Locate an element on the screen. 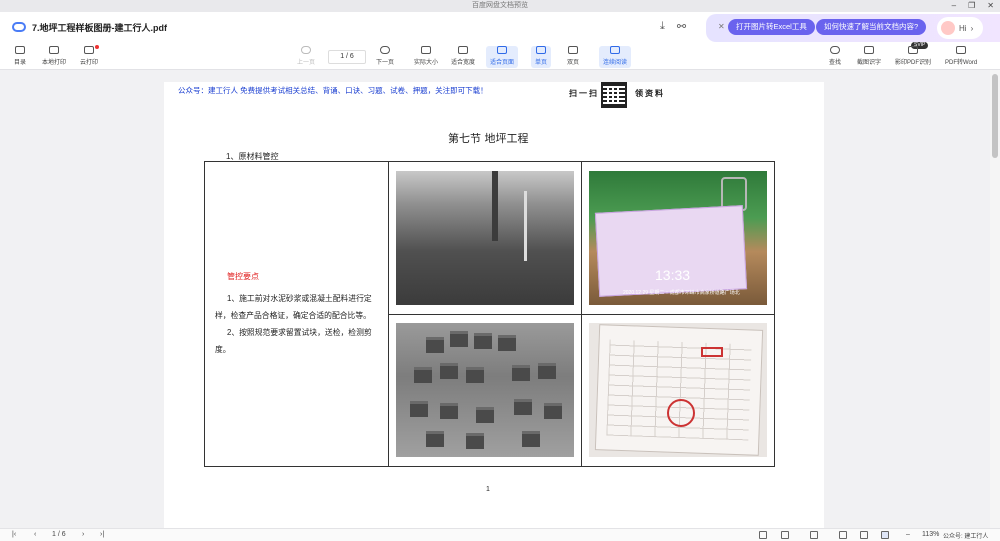 This screenshot has height=541, width=1000. next-page-icon: › is located at coordinates (83, 534).